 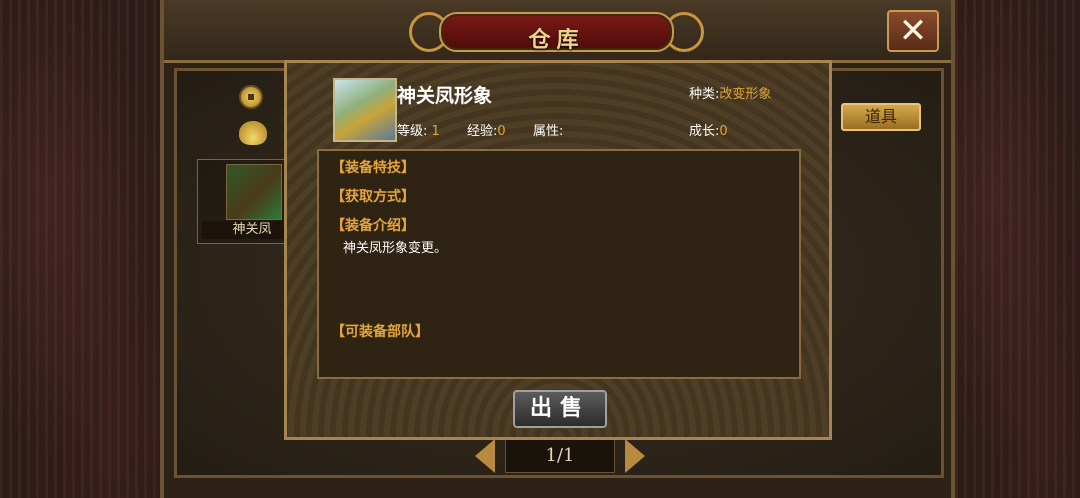 I want to click on level-field: 等级: 1, so click(x=418, y=129).